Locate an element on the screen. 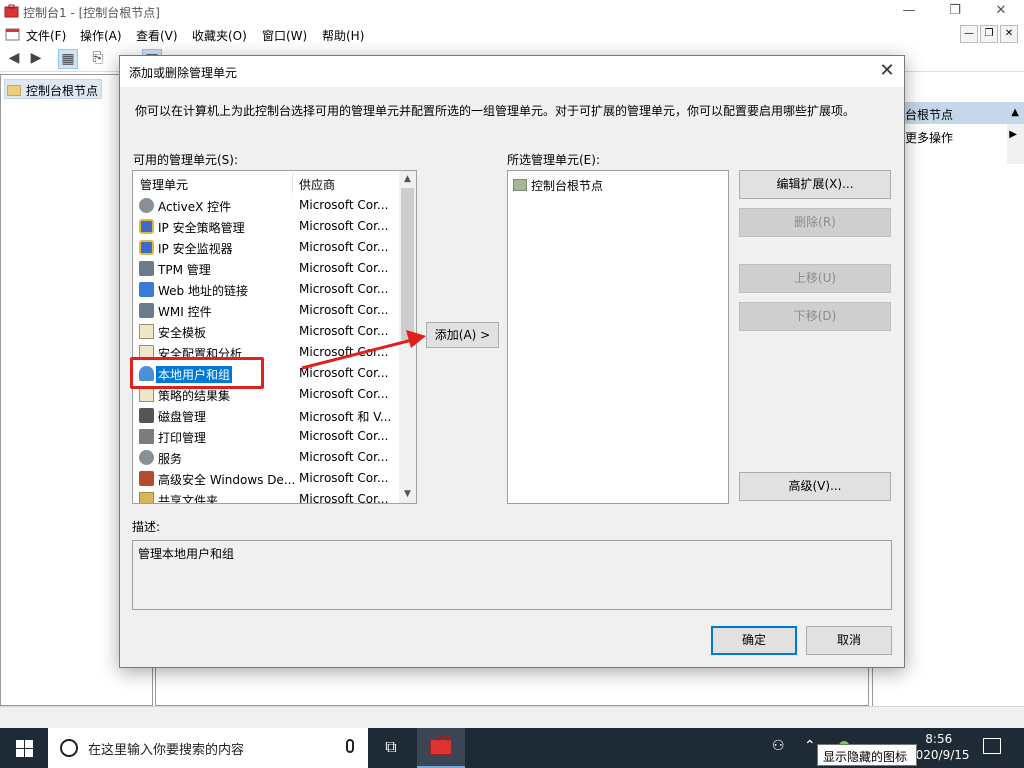 The height and width of the screenshot is (768, 1024). key-policy-icon is located at coordinates (146, 226).